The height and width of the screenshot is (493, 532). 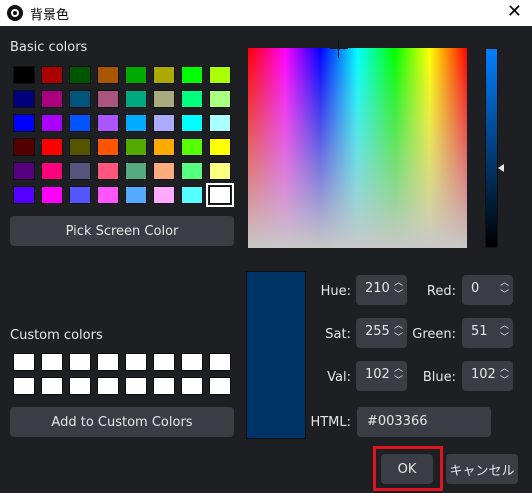 What do you see at coordinates (491, 148) in the screenshot?
I see `value-slider` at bounding box center [491, 148].